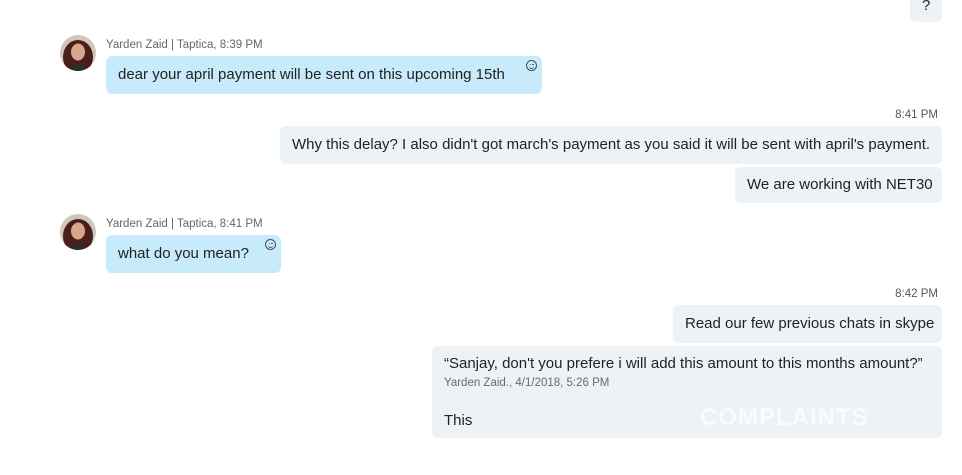 The height and width of the screenshot is (475, 962). What do you see at coordinates (184, 224) in the screenshot?
I see `sender-info: Yarden Zaid | Taptica, 8:41 PM` at bounding box center [184, 224].